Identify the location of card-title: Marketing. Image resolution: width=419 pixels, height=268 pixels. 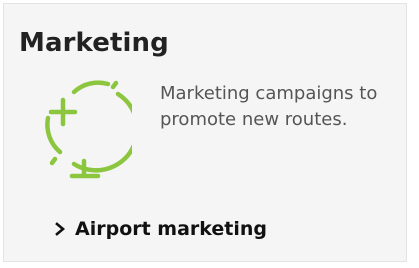
(94, 43).